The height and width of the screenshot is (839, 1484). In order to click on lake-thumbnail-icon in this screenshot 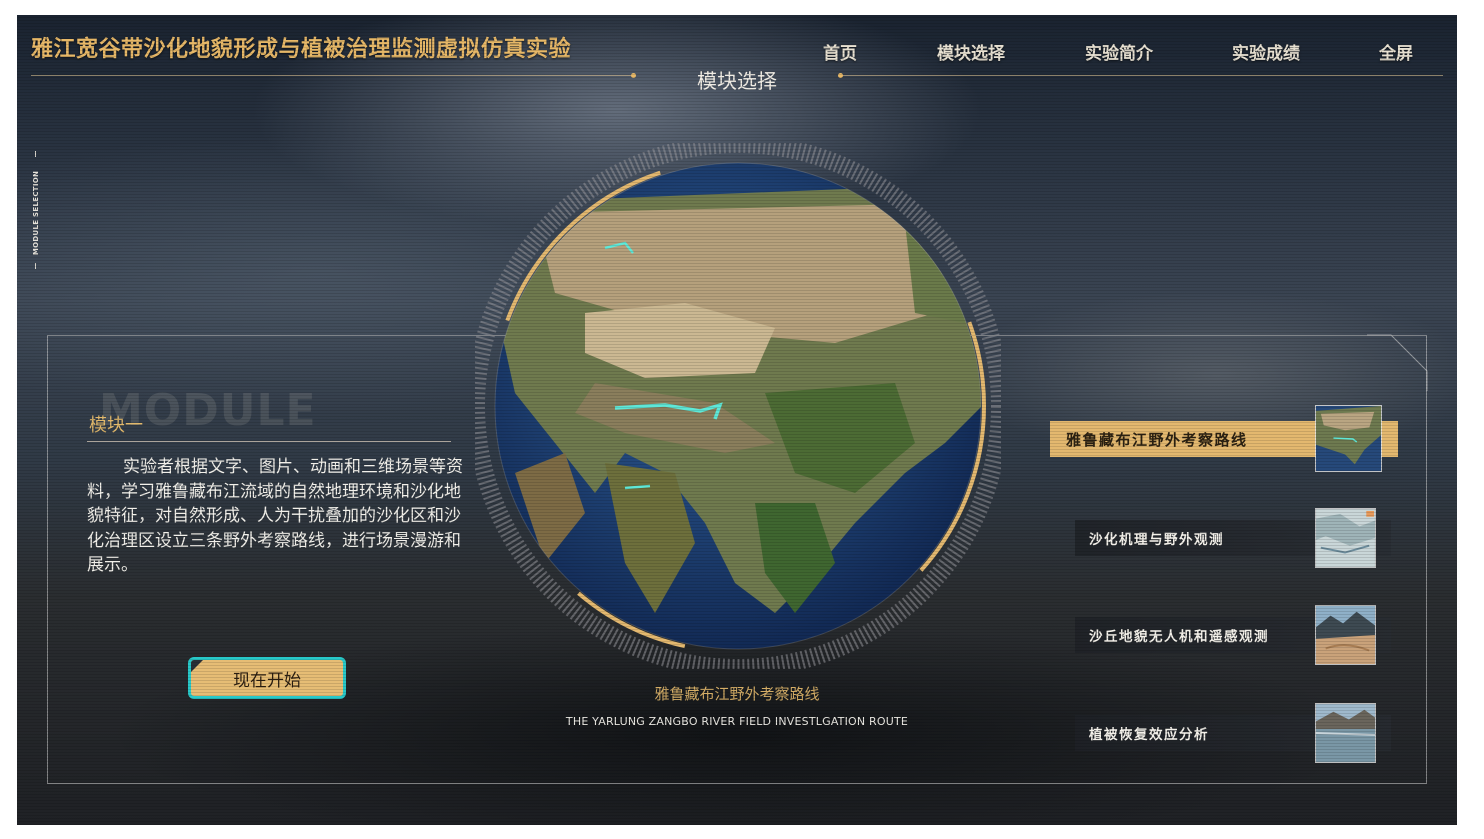, I will do `click(1345, 733)`.